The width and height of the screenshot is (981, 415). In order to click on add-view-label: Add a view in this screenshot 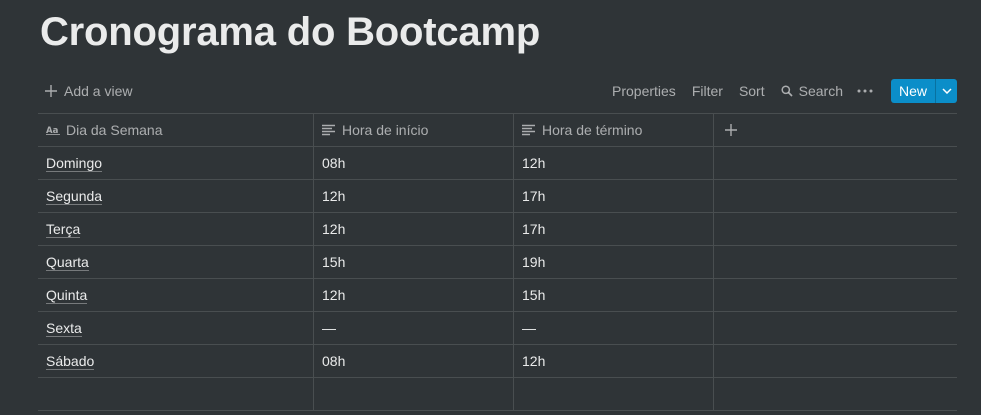, I will do `click(98, 91)`.